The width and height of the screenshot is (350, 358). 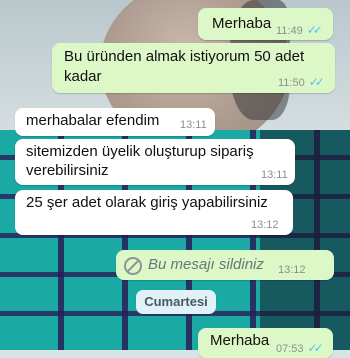 What do you see at coordinates (93, 120) in the screenshot?
I see `message-text: merhabalar efendim` at bounding box center [93, 120].